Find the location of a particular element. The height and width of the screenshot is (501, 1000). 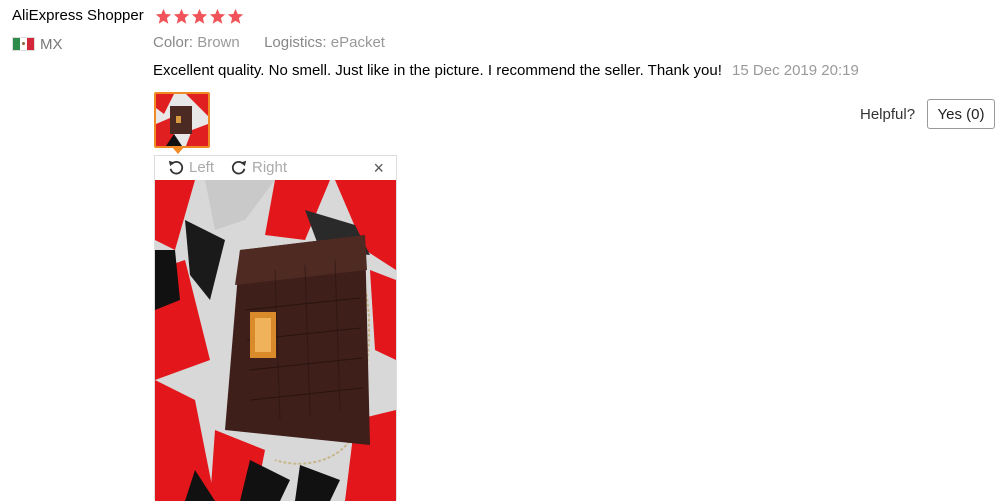

thumbnail-pointer is located at coordinates (178, 150).